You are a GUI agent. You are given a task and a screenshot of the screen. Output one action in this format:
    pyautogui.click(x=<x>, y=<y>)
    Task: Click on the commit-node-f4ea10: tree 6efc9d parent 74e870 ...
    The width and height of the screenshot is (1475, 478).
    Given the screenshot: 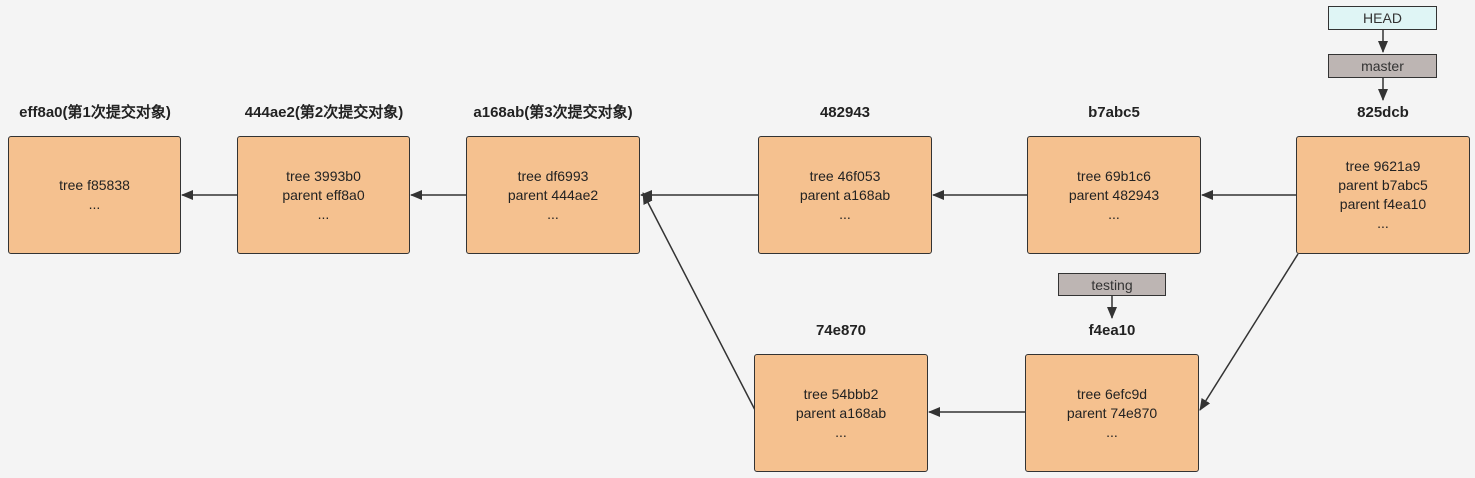 What is the action you would take?
    pyautogui.click(x=1112, y=413)
    